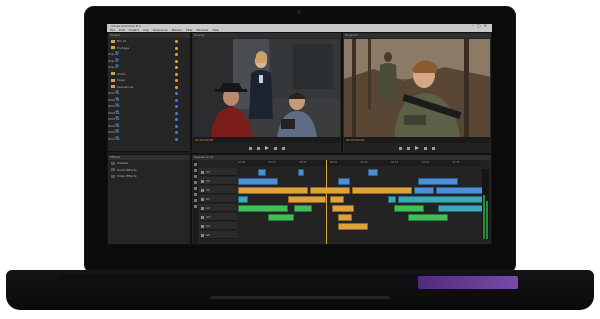 The height and width of the screenshot is (319, 600). I want to click on track-header: V2, so click(218, 181).